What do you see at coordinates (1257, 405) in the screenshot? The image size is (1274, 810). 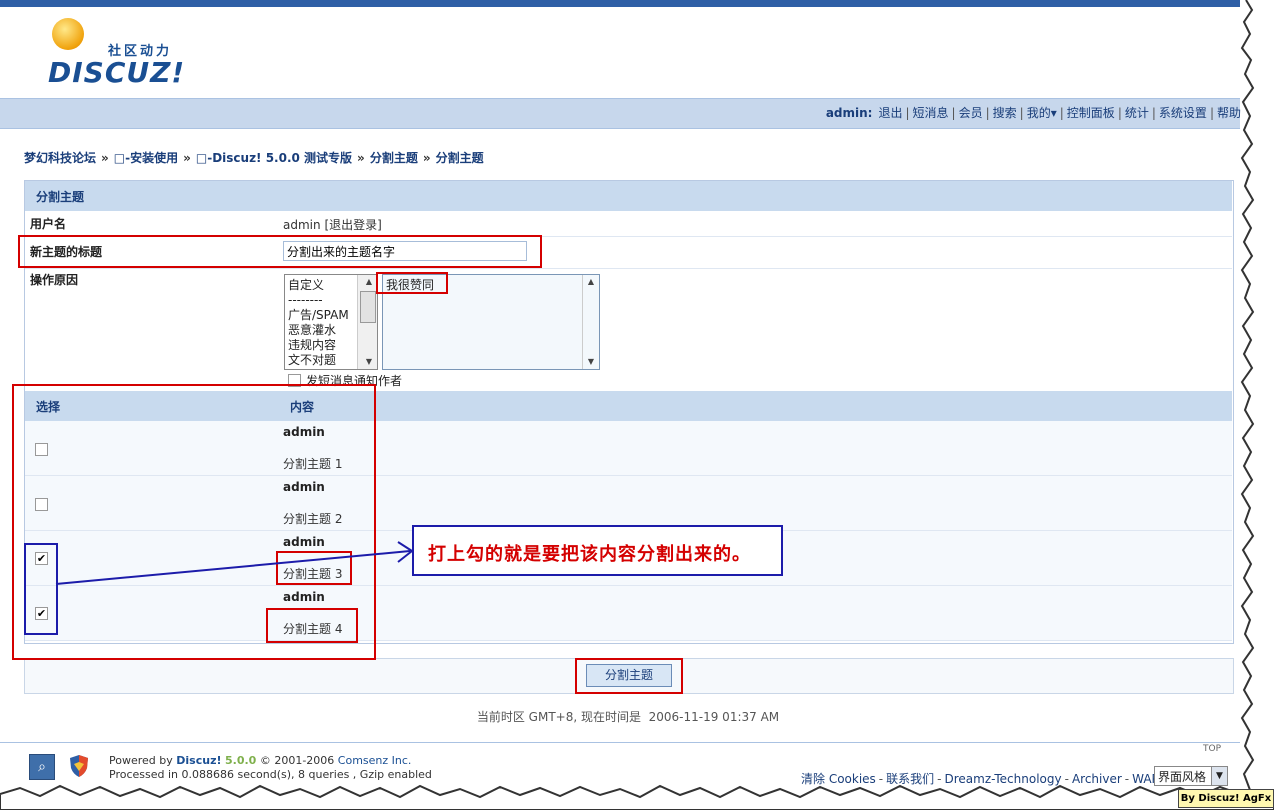 I see `torn-edge-right` at bounding box center [1257, 405].